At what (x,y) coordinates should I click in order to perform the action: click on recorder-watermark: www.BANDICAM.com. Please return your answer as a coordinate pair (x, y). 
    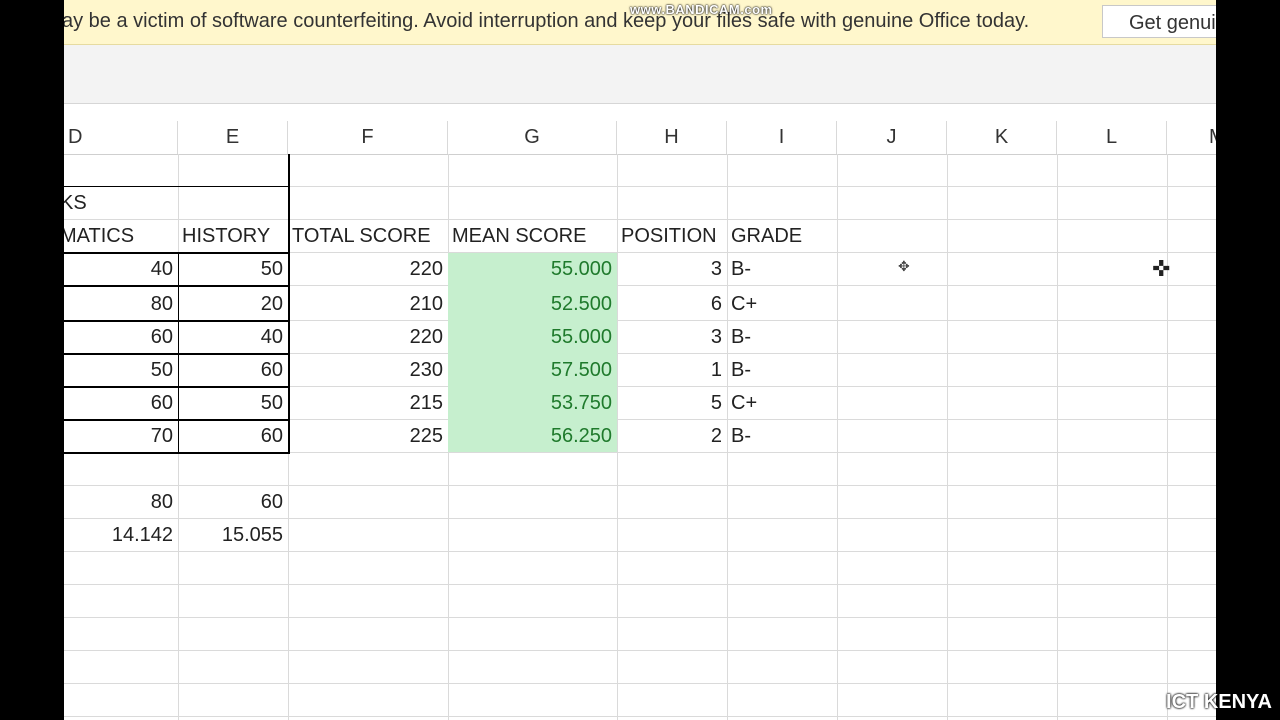
    Looking at the image, I should click on (701, 9).